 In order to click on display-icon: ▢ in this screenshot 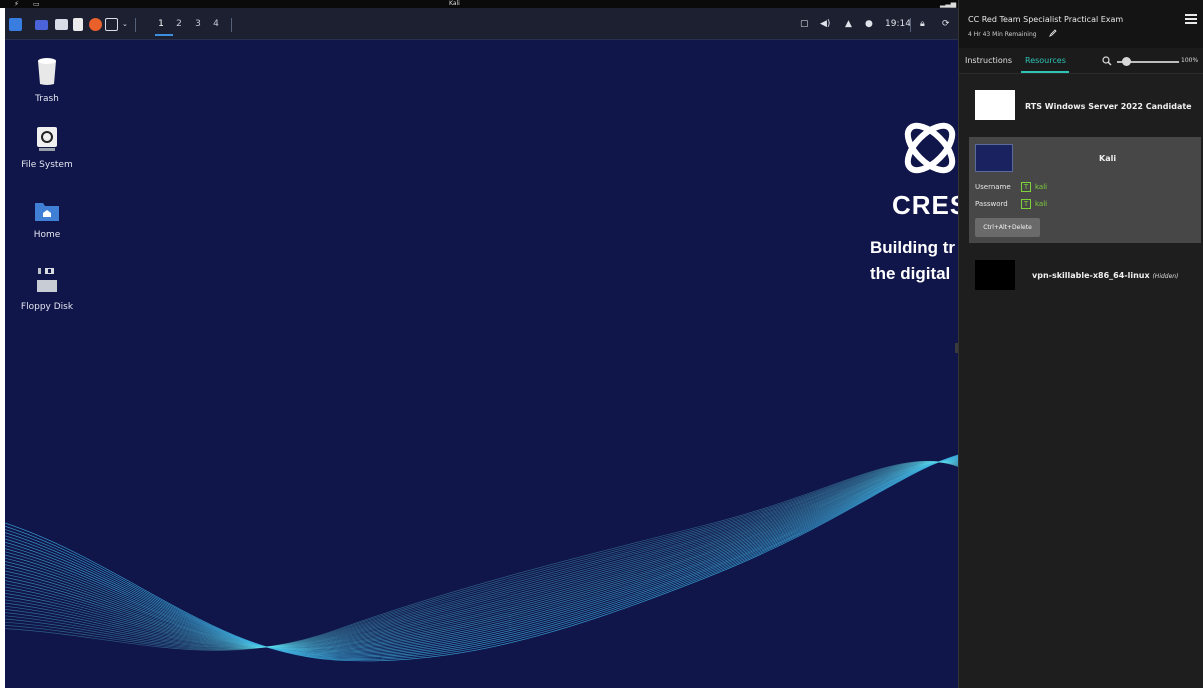, I will do `click(804, 24)`.